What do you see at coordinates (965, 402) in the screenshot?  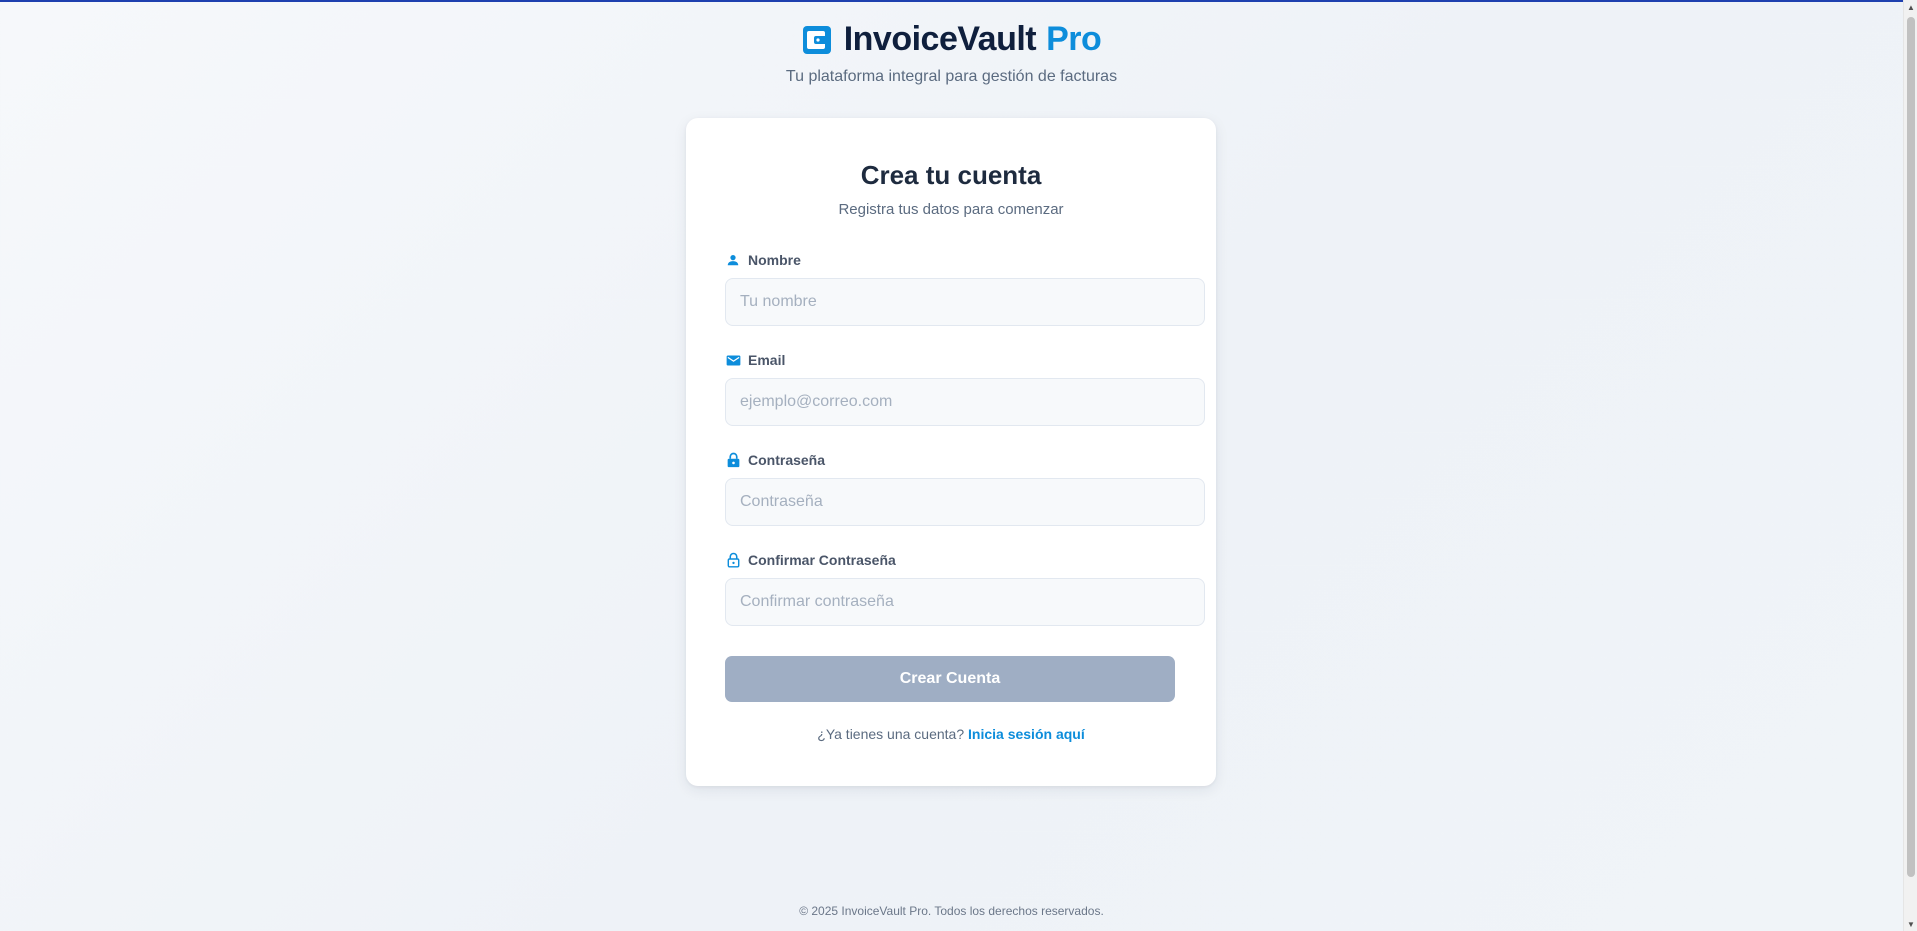 I see `email-input` at bounding box center [965, 402].